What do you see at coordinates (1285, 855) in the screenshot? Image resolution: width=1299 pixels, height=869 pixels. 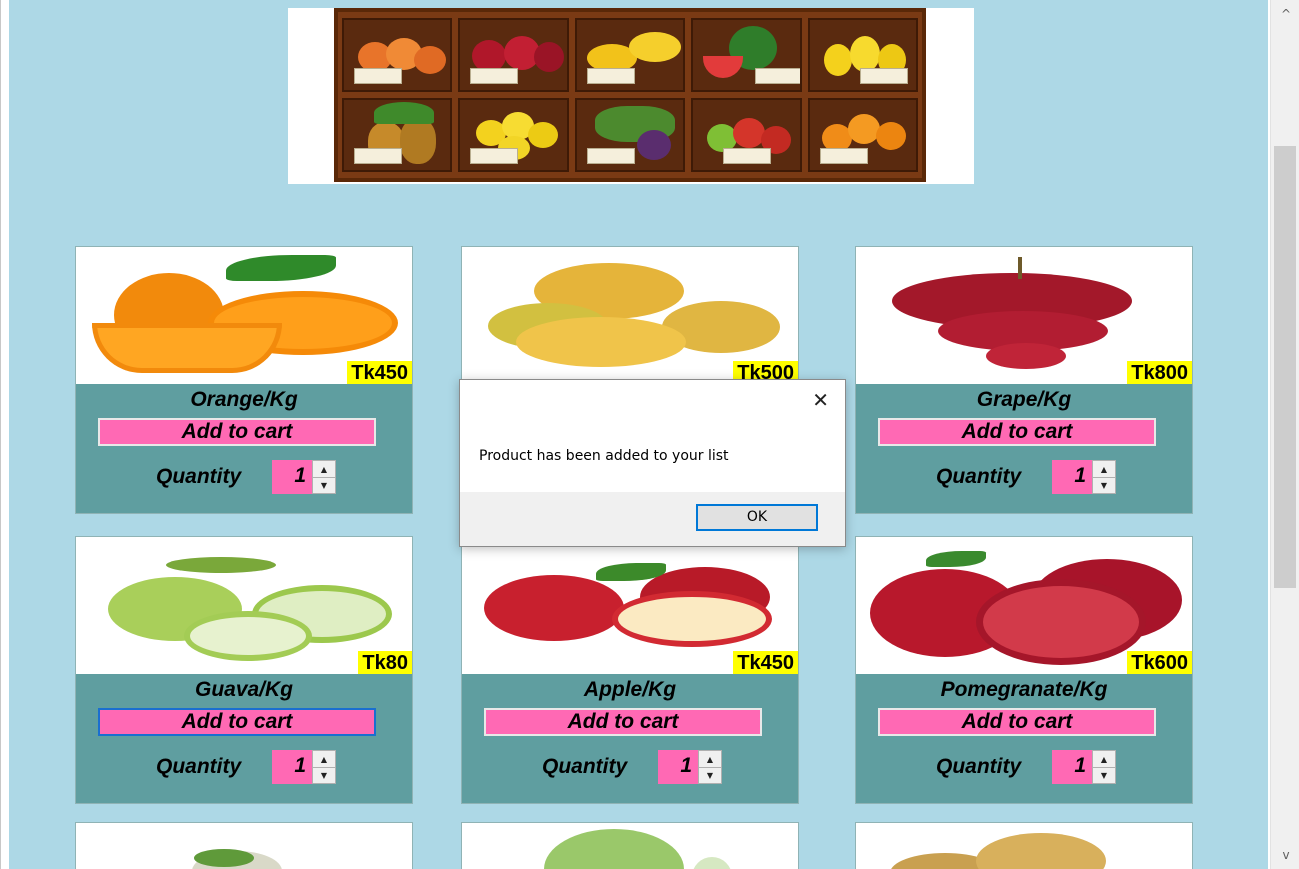 I see `scroll-down-icon: v` at bounding box center [1285, 855].